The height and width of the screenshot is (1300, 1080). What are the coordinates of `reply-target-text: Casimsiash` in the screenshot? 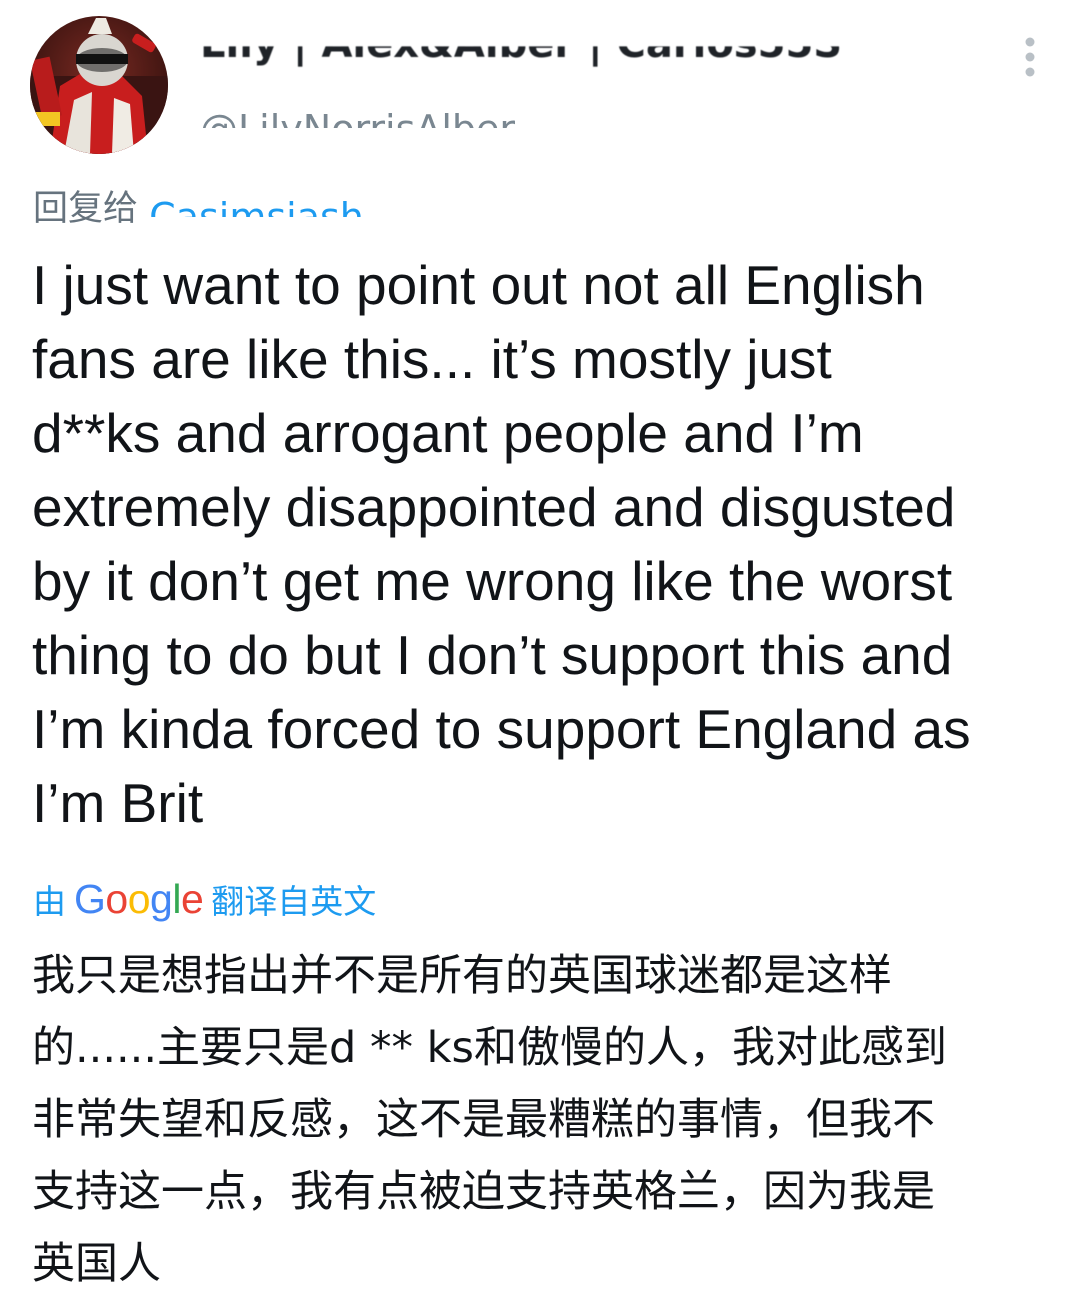 It's located at (256, 214).